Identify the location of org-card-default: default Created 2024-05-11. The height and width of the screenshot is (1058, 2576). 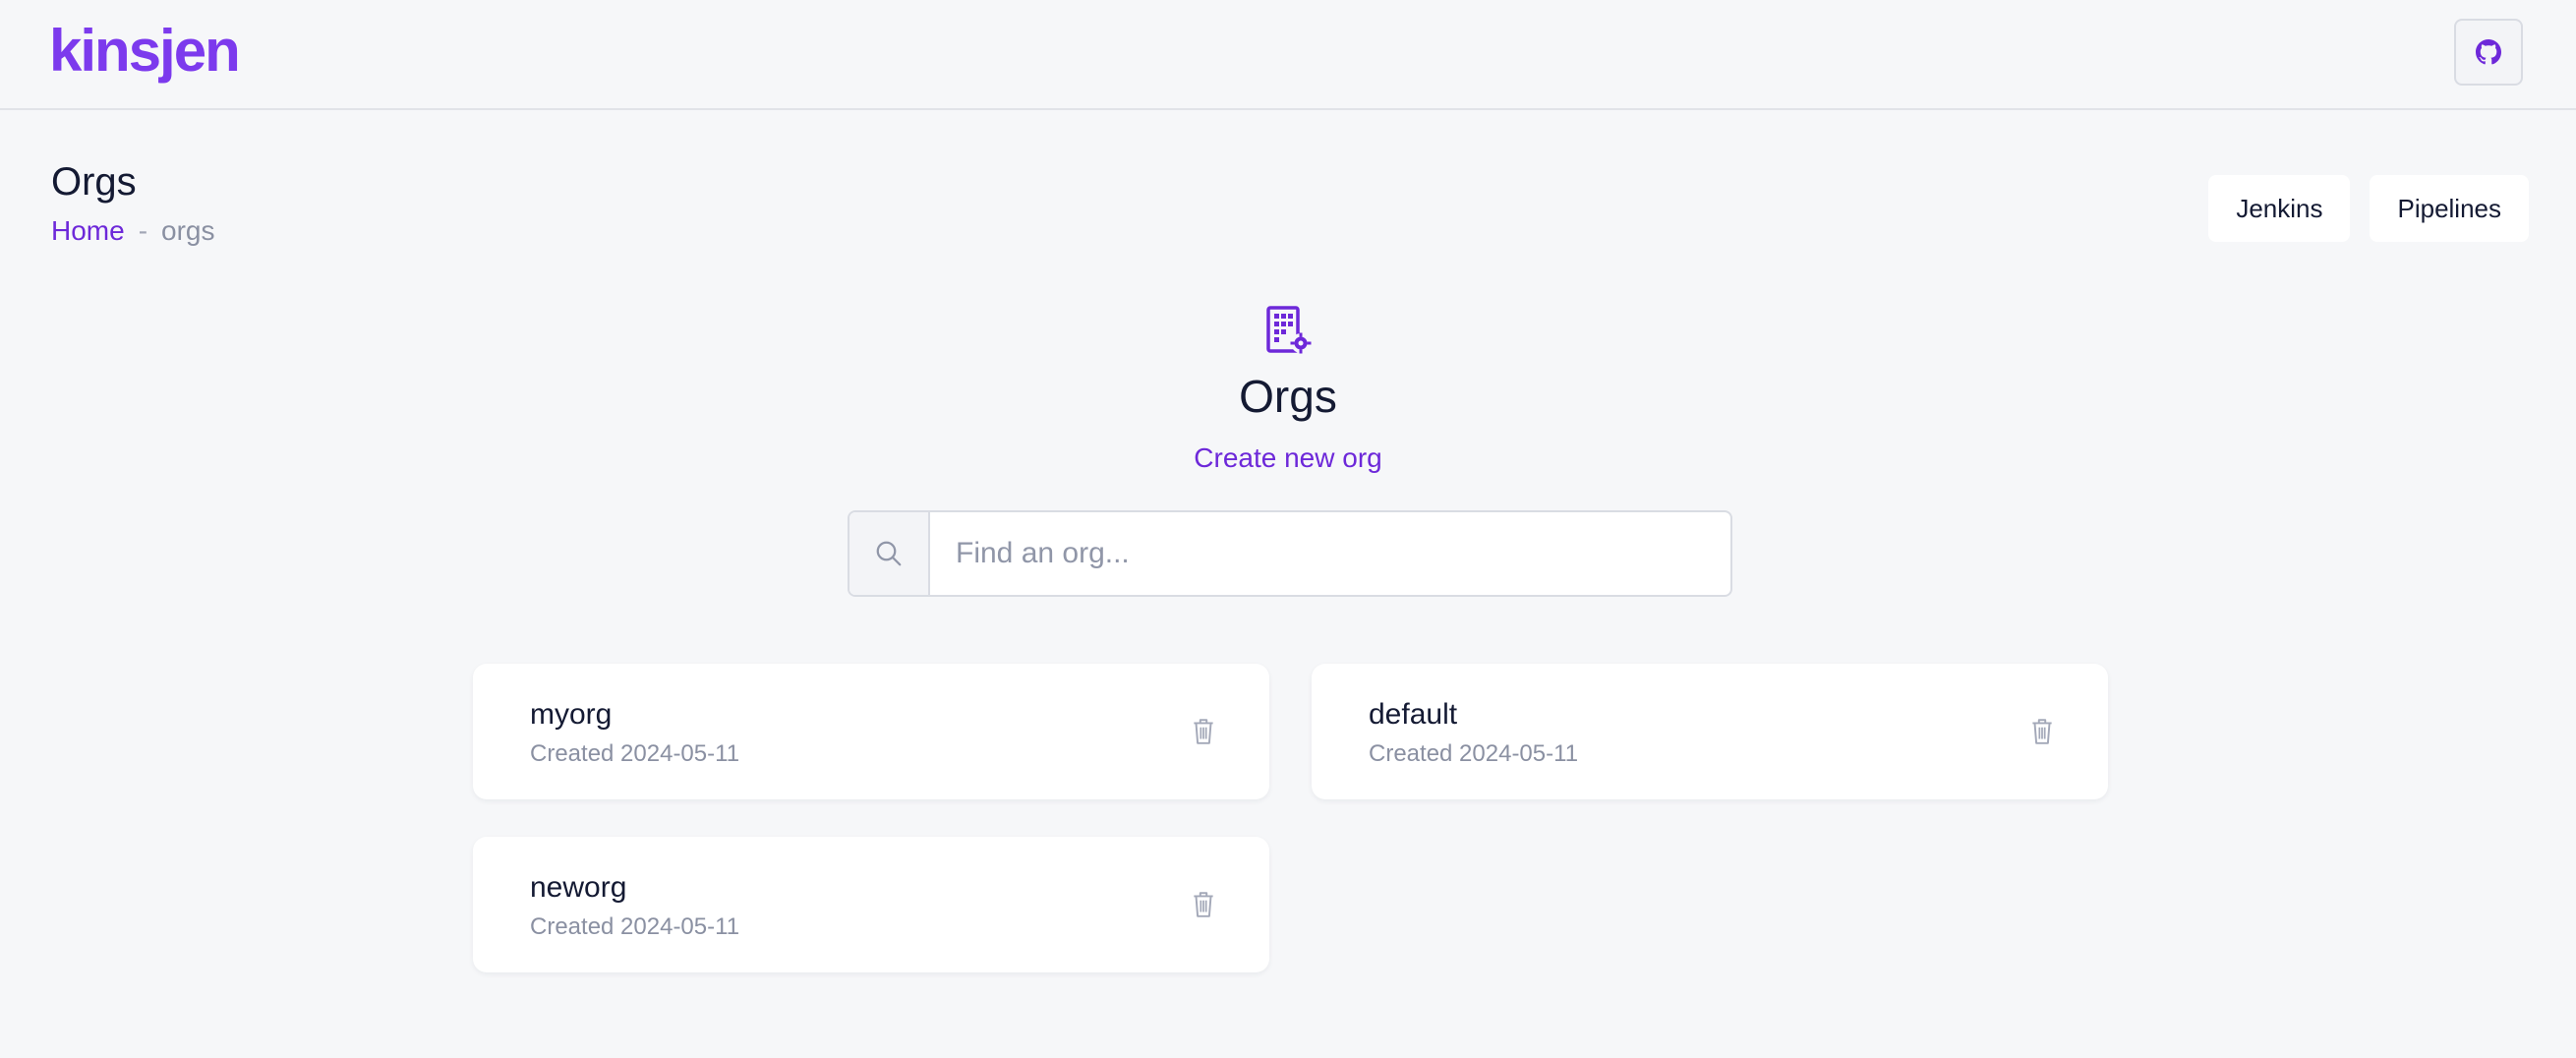
(1710, 731).